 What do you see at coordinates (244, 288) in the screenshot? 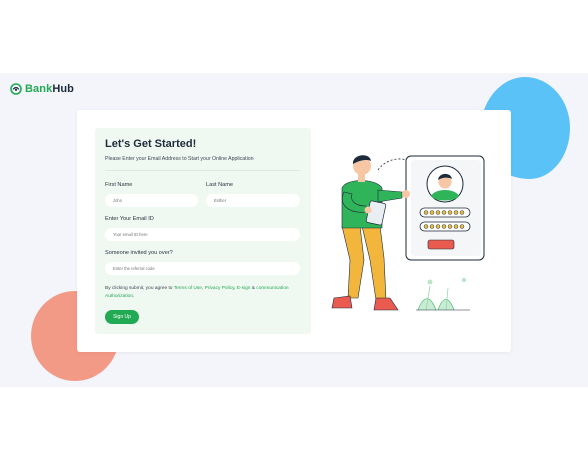
I see `esign-link: E-sign` at bounding box center [244, 288].